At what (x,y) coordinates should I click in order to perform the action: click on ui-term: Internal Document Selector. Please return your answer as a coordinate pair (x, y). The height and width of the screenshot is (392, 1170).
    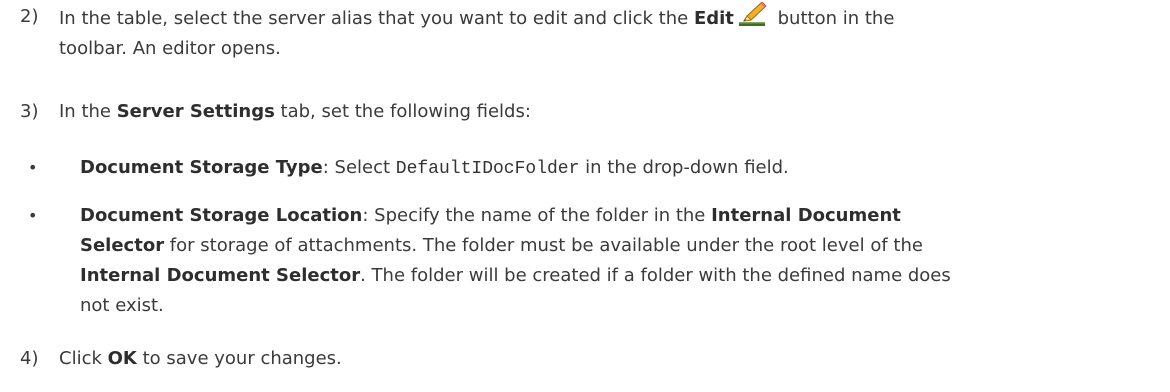
    Looking at the image, I should click on (220, 275).